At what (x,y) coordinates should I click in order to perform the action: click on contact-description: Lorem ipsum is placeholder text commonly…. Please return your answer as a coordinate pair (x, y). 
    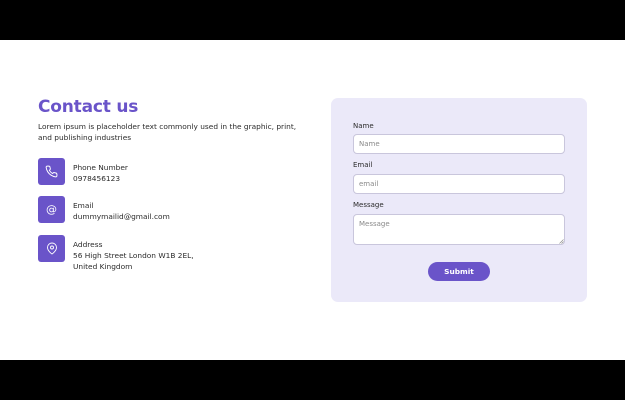
    Looking at the image, I should click on (167, 132).